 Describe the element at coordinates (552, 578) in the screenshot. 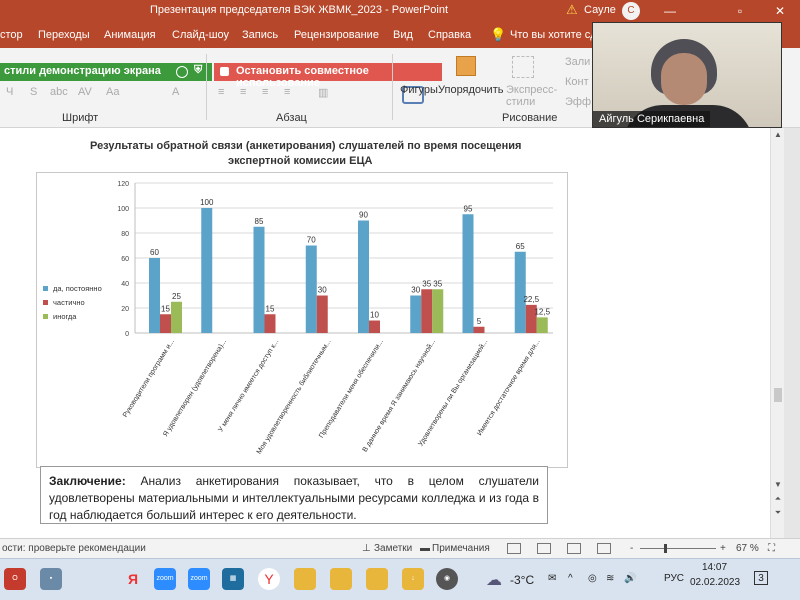

I see `network-tray-icon: ✉` at that location.